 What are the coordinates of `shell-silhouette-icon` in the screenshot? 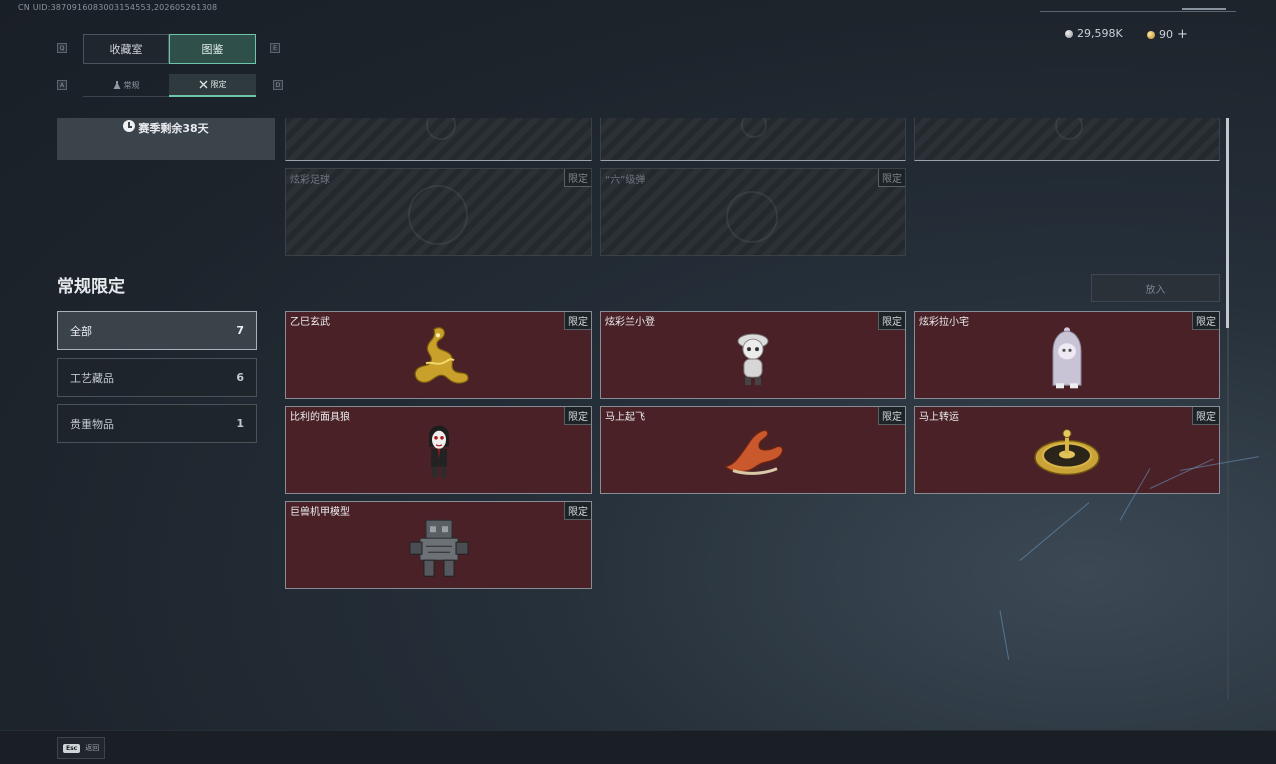 It's located at (752, 217).